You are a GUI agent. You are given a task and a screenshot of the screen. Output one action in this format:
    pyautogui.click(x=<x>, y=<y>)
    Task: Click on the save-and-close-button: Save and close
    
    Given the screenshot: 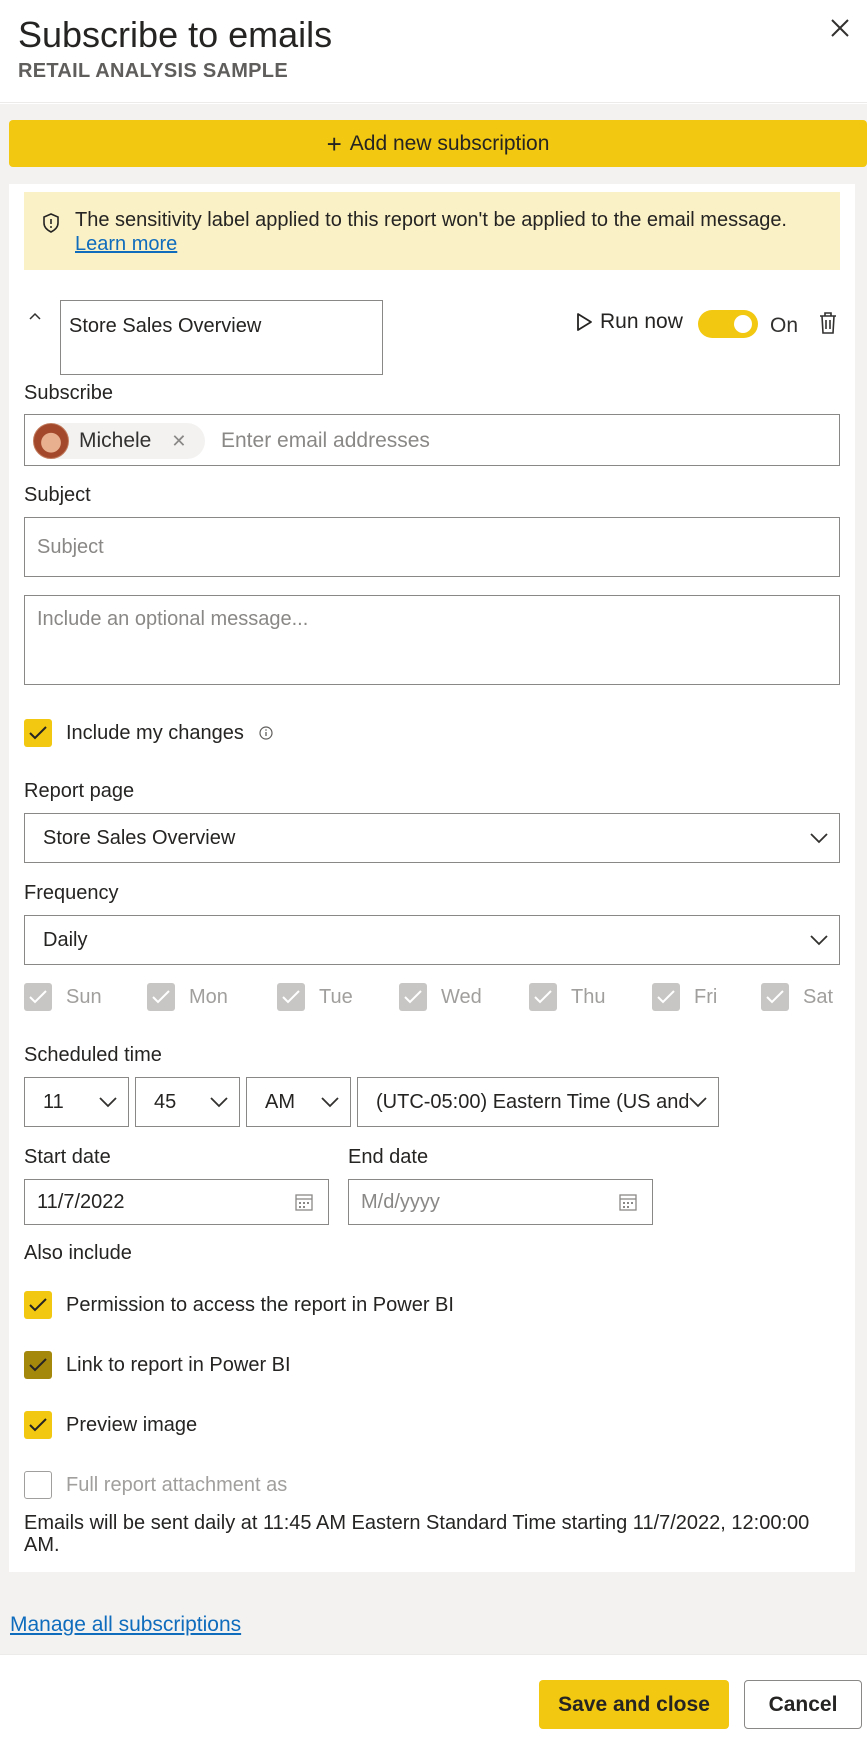 What is the action you would take?
    pyautogui.click(x=634, y=1704)
    